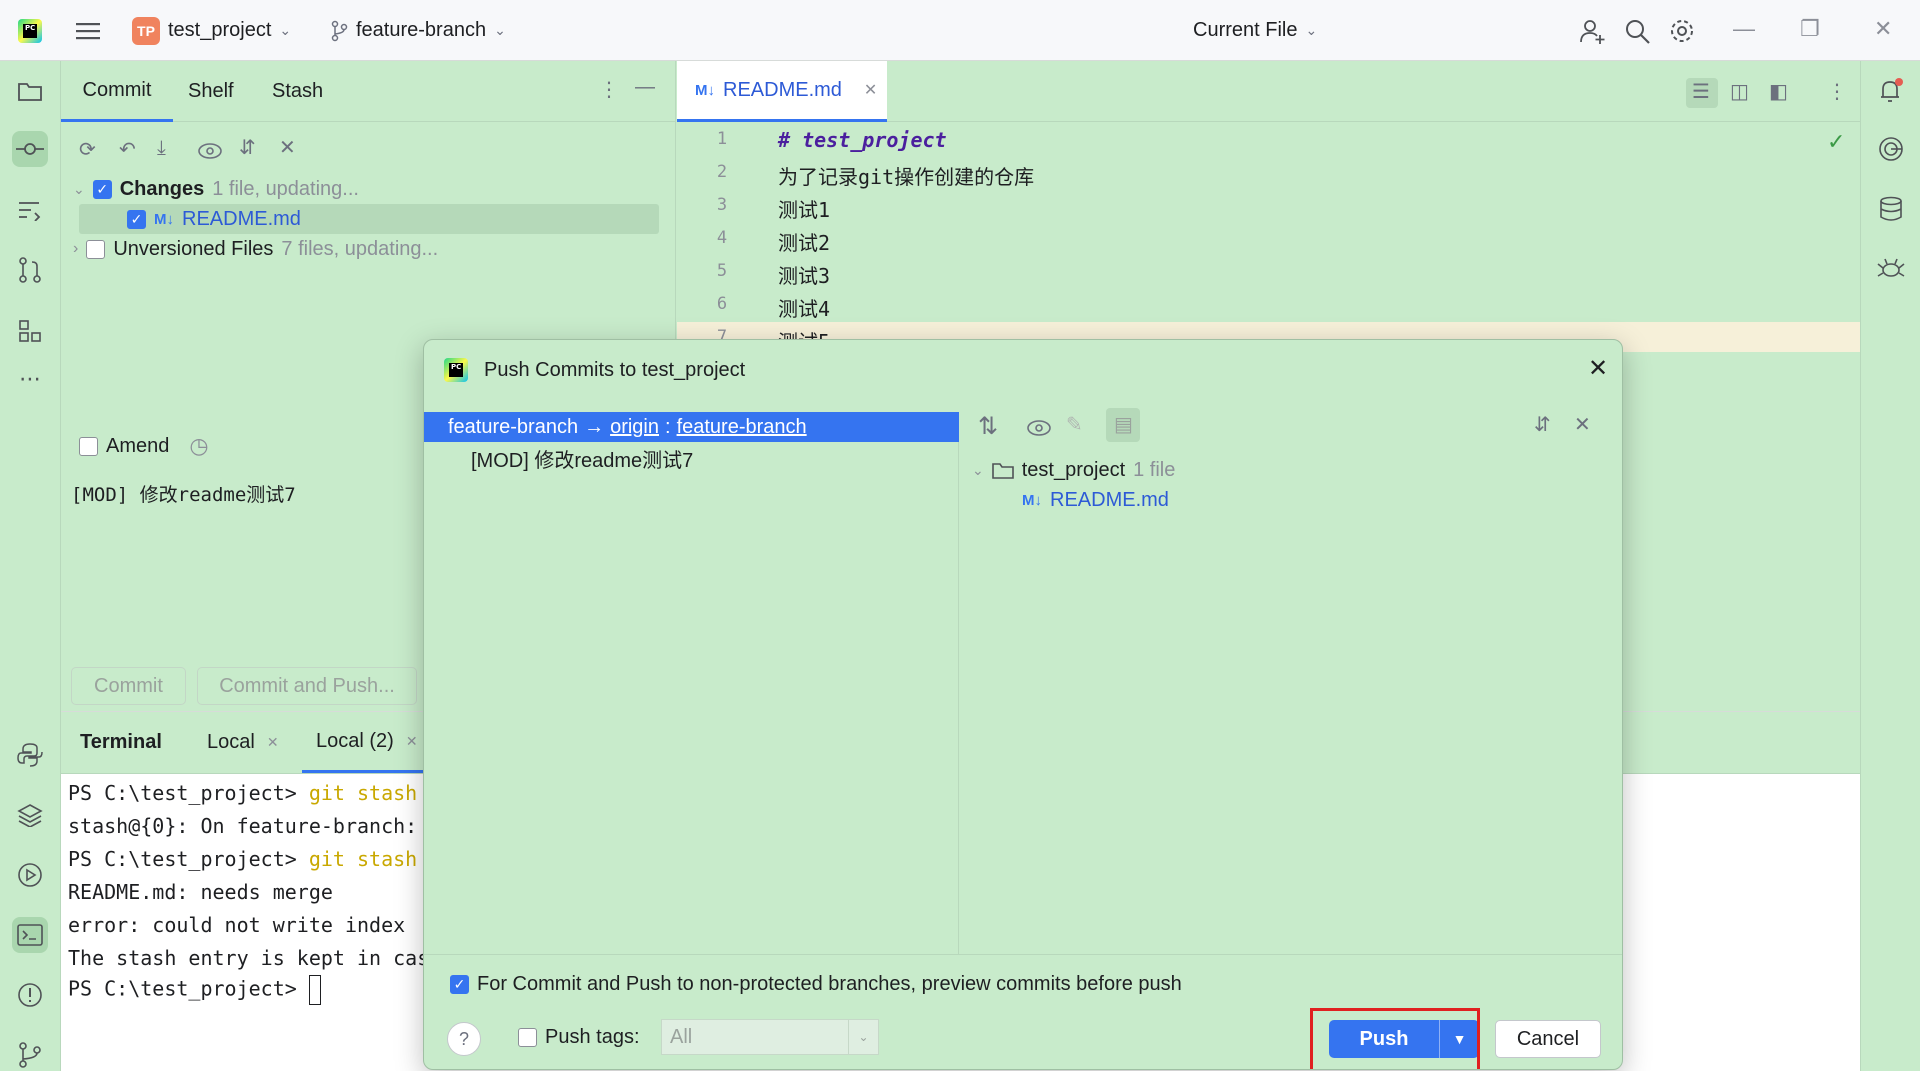  What do you see at coordinates (96, 249) in the screenshot?
I see `unversioned-checkbox` at bounding box center [96, 249].